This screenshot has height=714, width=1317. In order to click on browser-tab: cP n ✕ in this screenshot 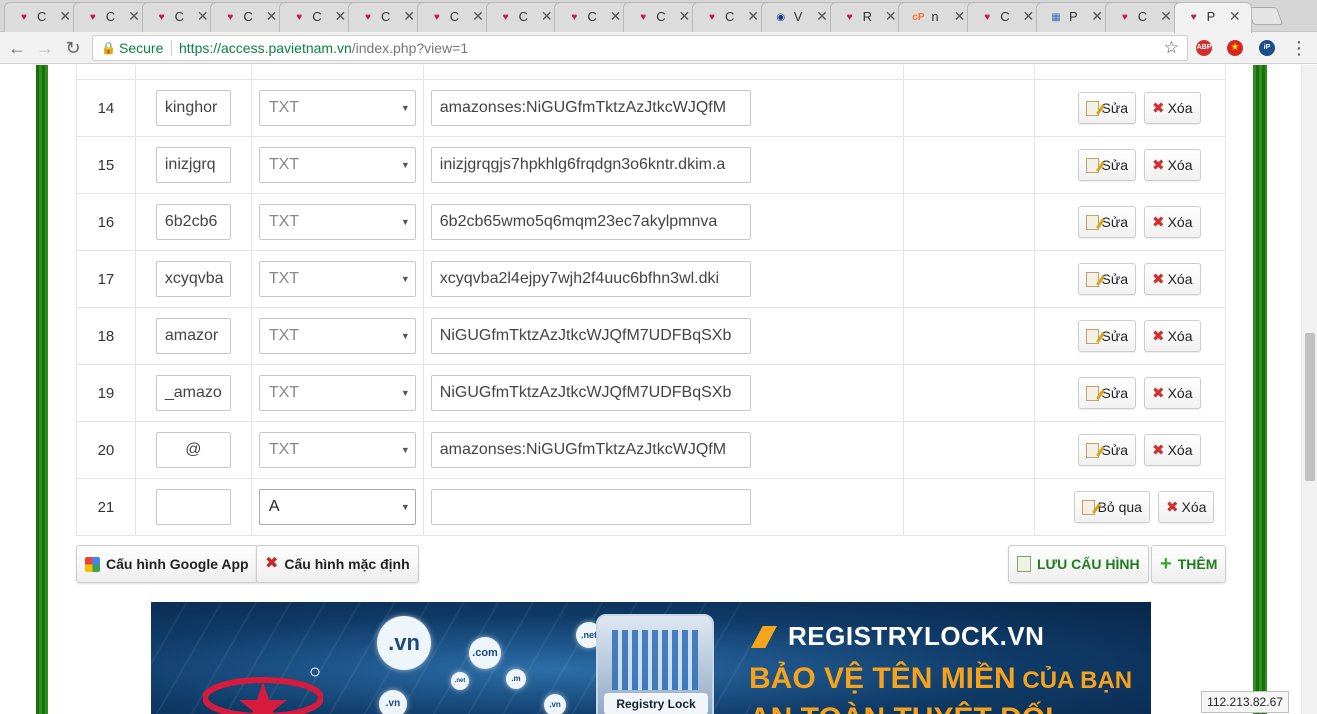, I will do `click(937, 17)`.